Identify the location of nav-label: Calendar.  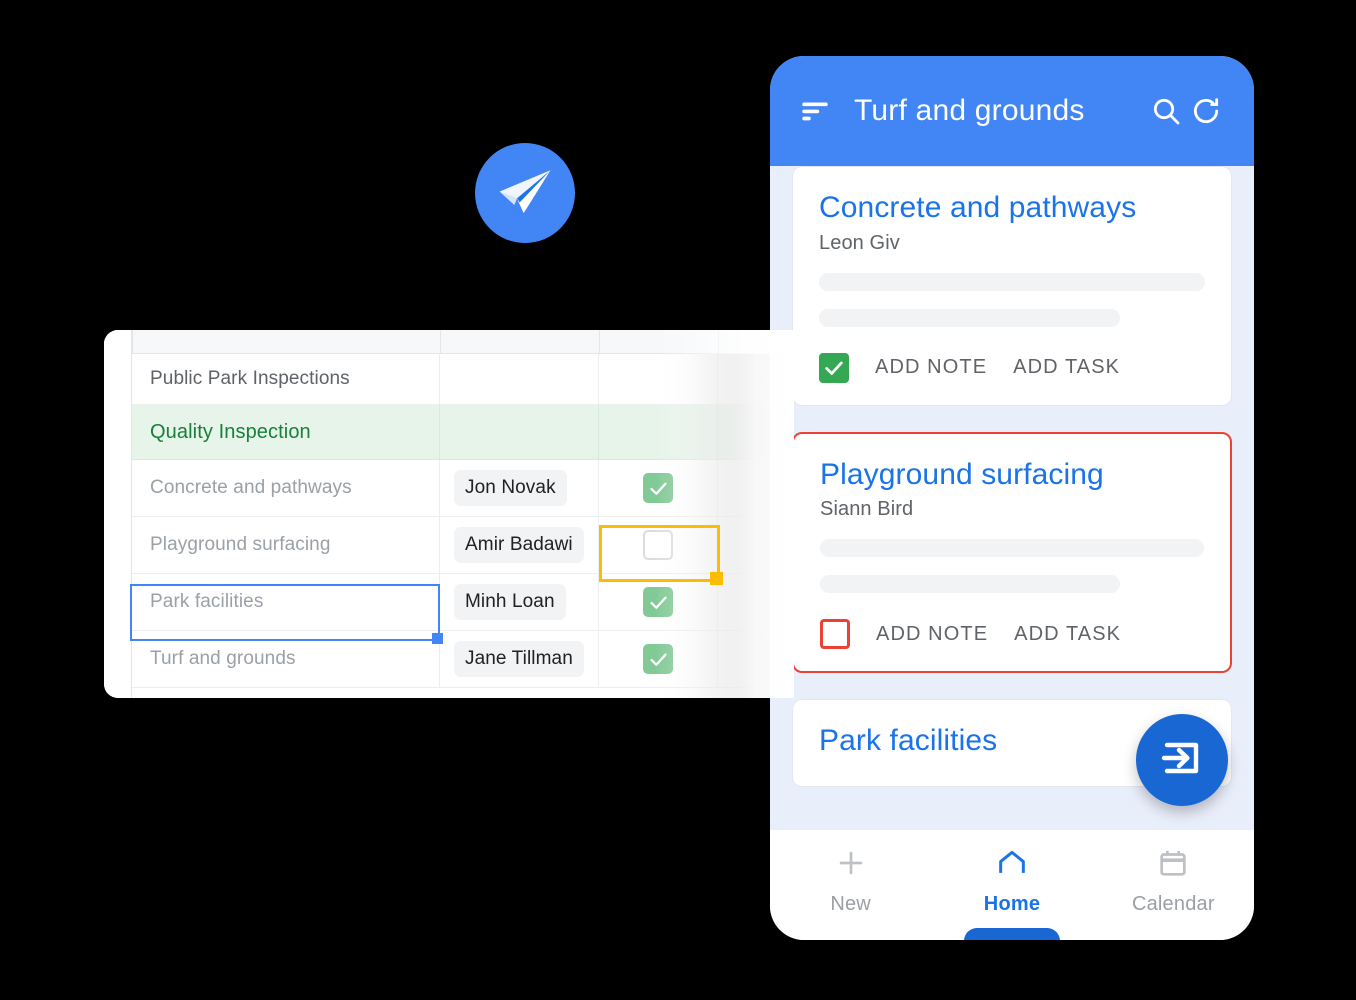
(1173, 904).